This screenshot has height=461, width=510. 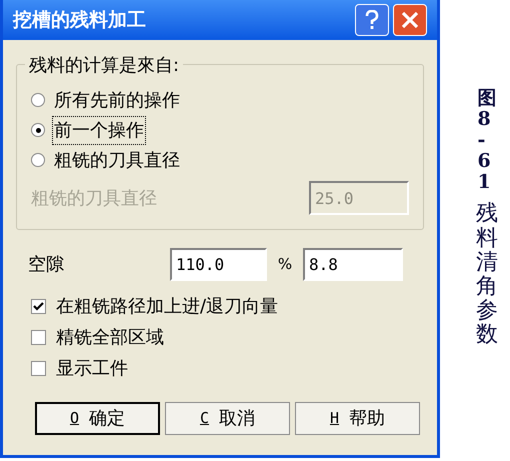 I want to click on checkbox-label: 在粗铣路径加上进/退刀向量, so click(x=167, y=306).